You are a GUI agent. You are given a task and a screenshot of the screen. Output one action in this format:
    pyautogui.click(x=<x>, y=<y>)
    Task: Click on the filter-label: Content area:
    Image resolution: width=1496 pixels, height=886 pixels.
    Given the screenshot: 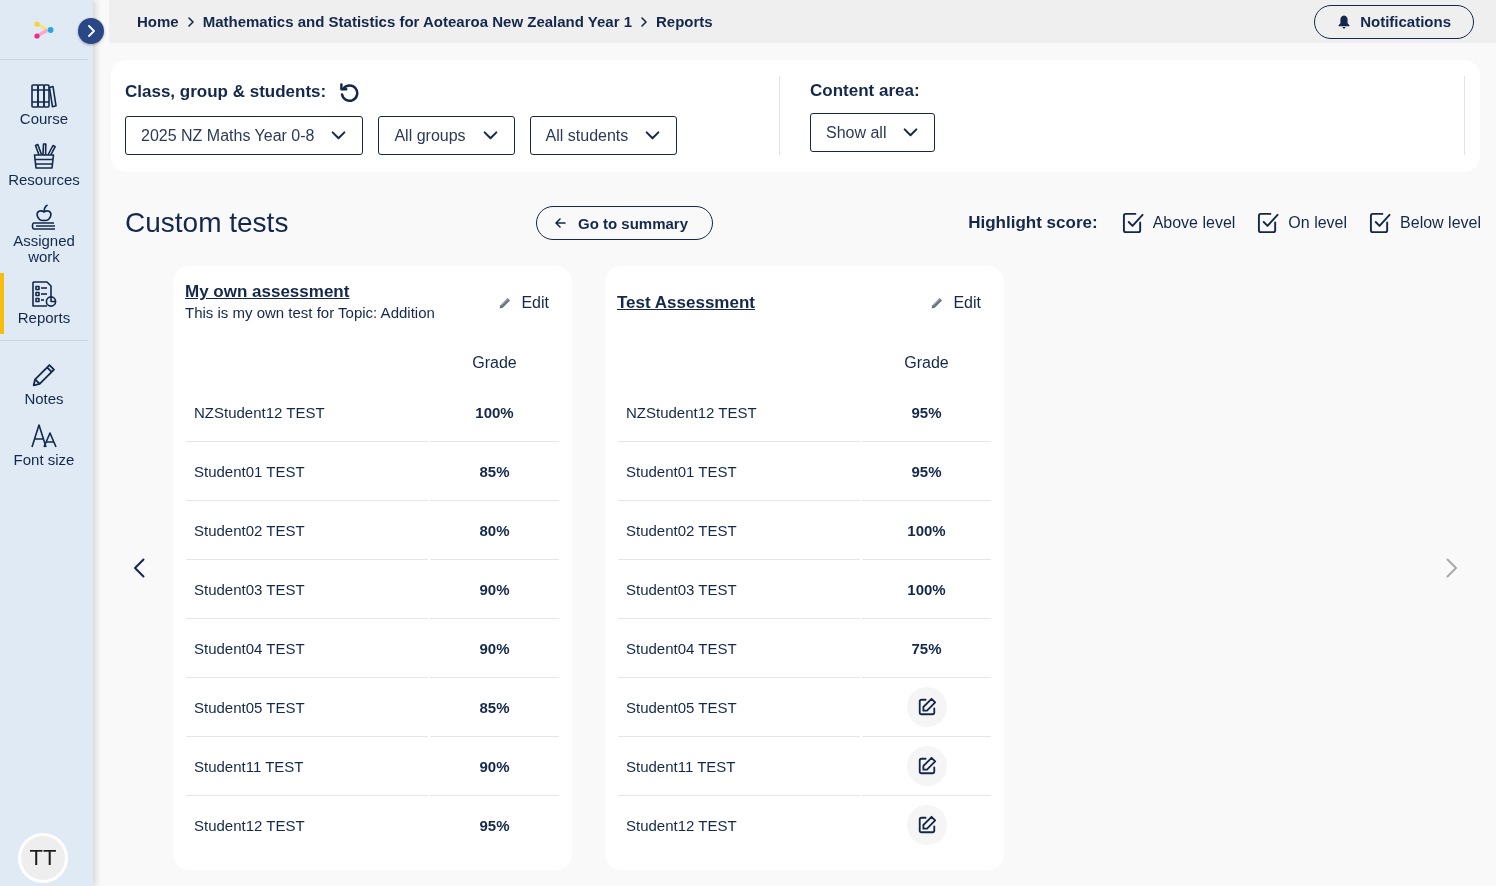 What is the action you would take?
    pyautogui.click(x=865, y=91)
    